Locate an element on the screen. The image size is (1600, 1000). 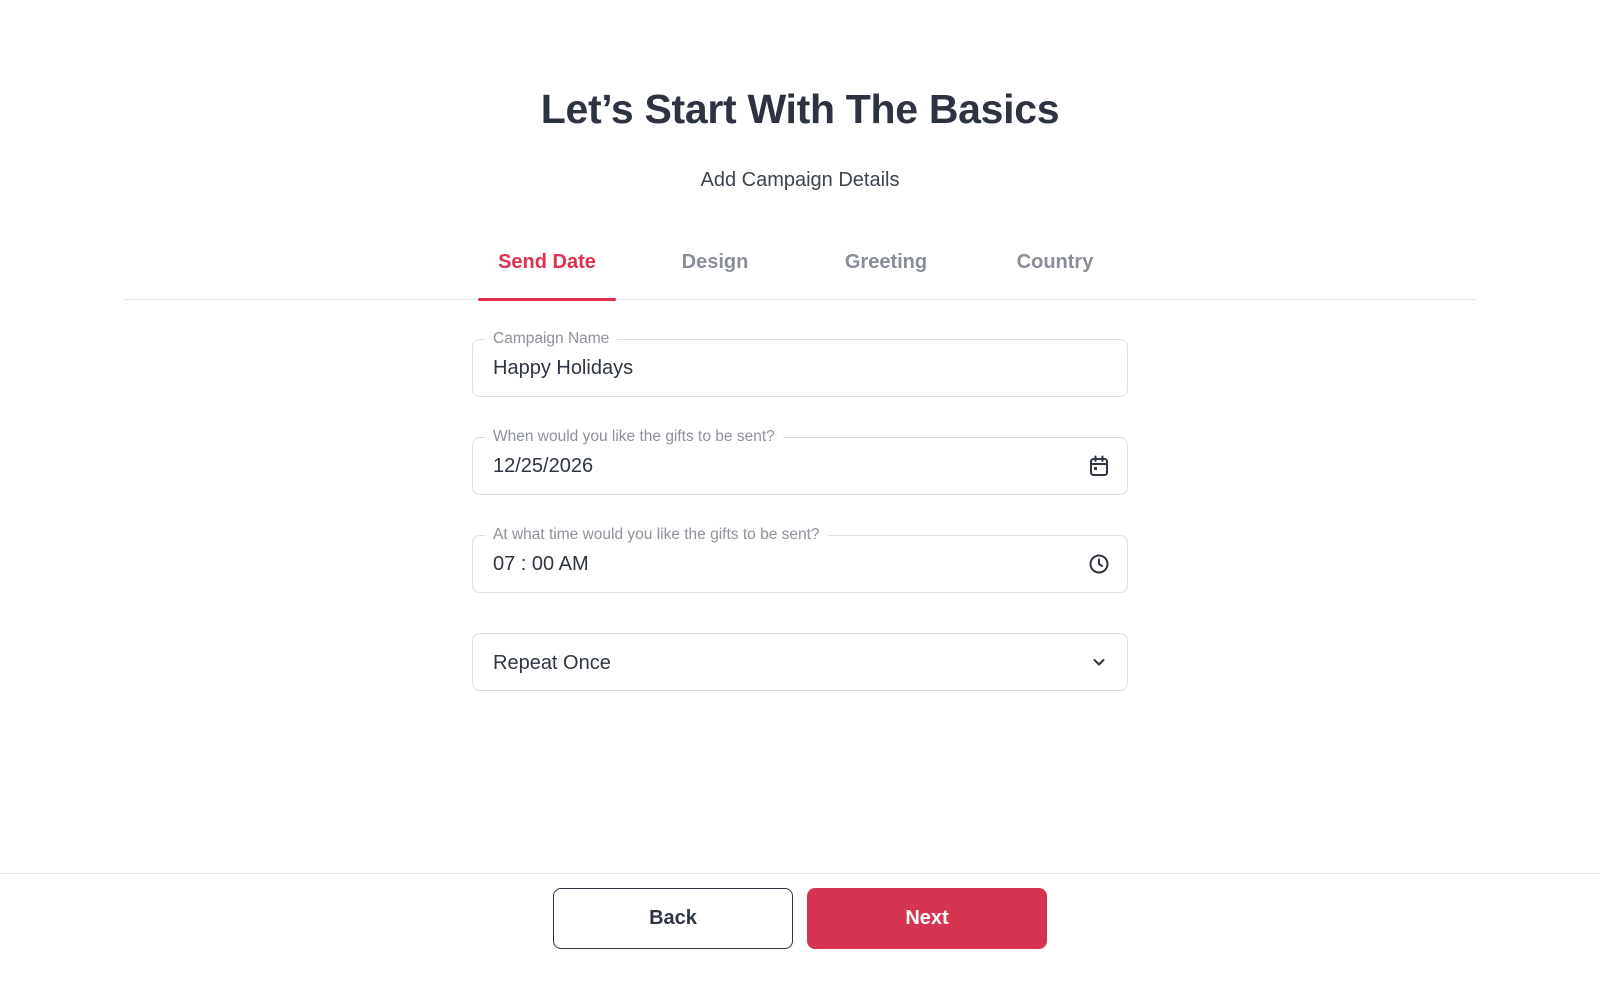
page-title: Let’s Start With The Basics is located at coordinates (800, 109).